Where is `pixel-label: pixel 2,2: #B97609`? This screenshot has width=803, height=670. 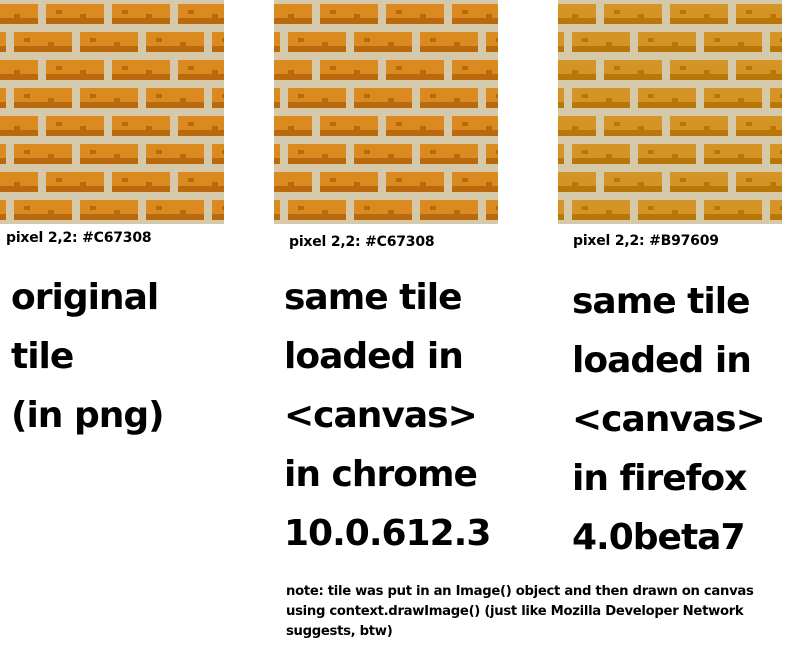 pixel-label: pixel 2,2: #B97609 is located at coordinates (646, 241).